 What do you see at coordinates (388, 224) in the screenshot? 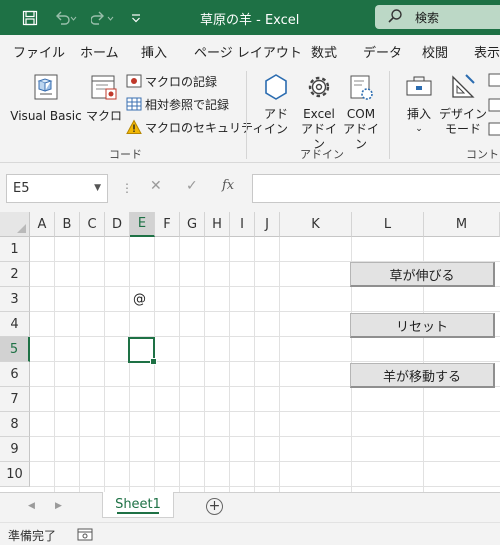
I see `column-header: L` at bounding box center [388, 224].